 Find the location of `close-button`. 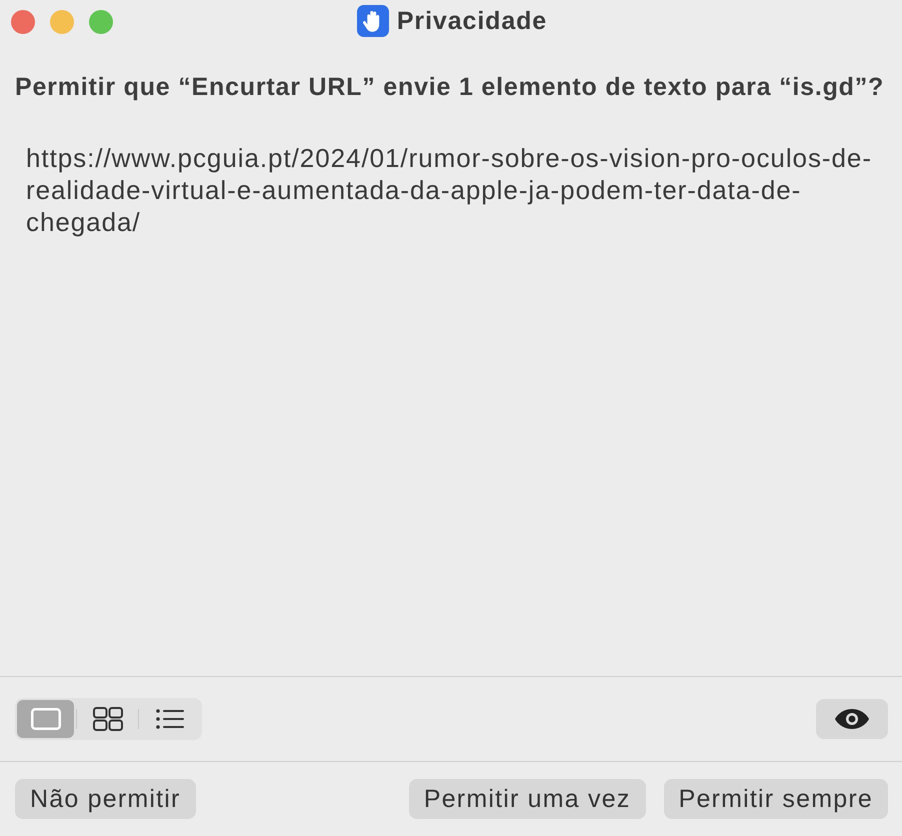

close-button is located at coordinates (23, 22).